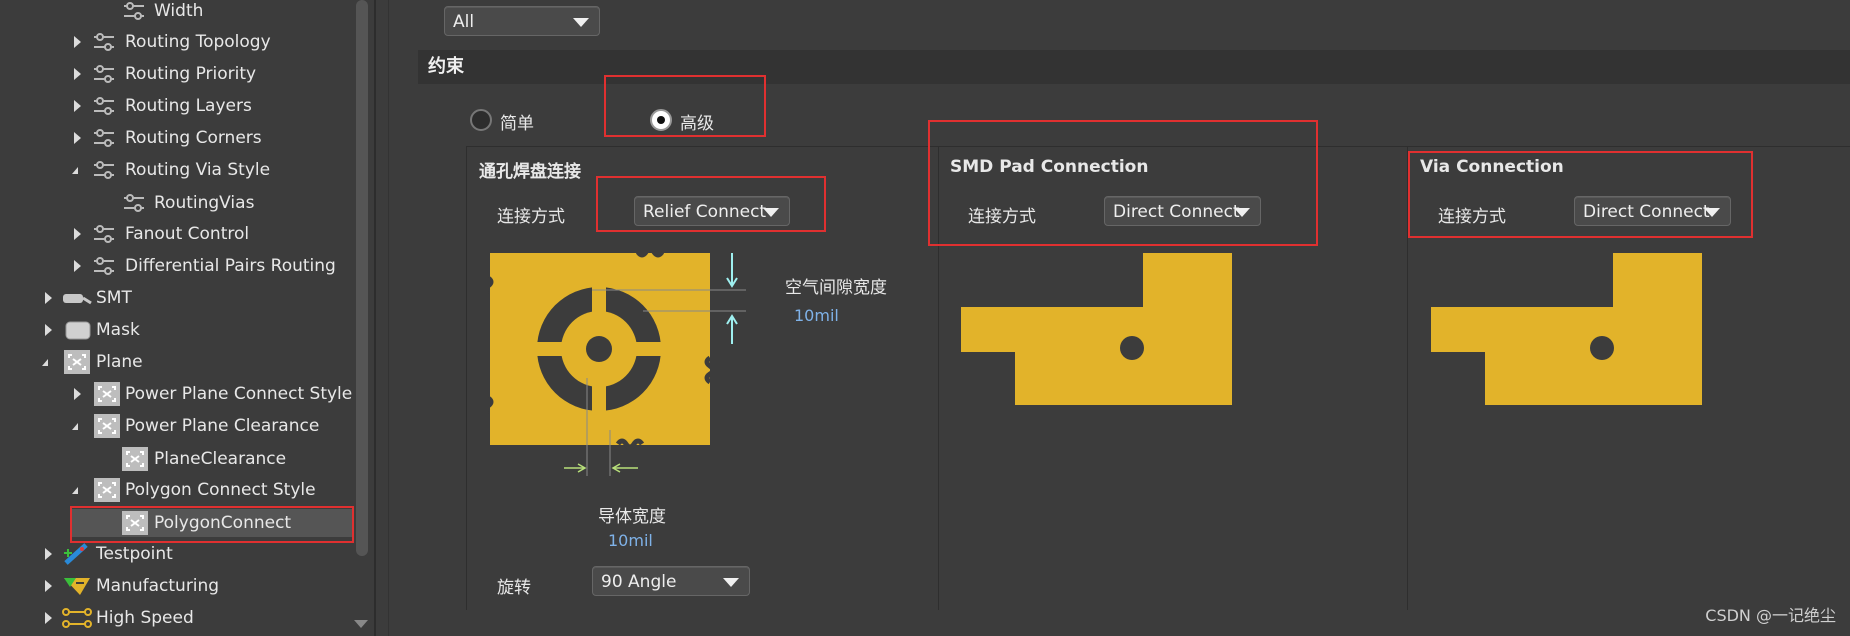 Image resolution: width=1850 pixels, height=636 pixels. Describe the element at coordinates (175, 554) in the screenshot. I see `tree-item-testpoint: Testpoint` at that location.